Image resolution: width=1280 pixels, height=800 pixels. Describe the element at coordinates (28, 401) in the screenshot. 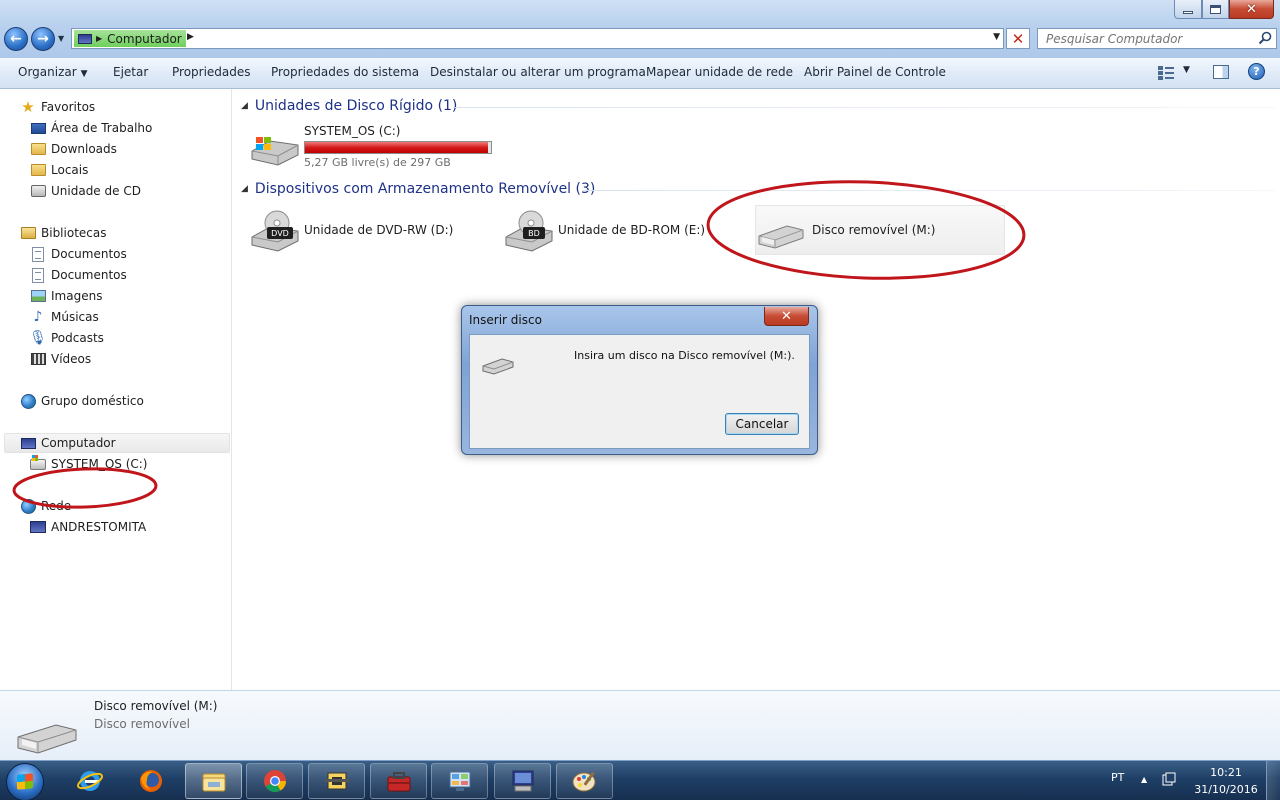

I see `homegroup-icon` at that location.